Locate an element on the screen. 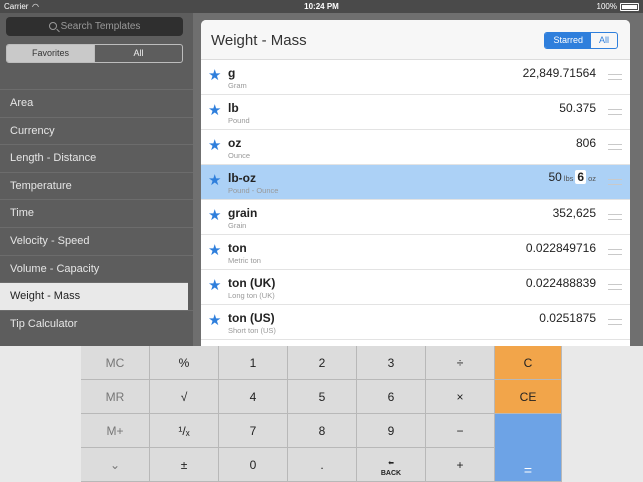  unit-name: oz is located at coordinates (235, 143).